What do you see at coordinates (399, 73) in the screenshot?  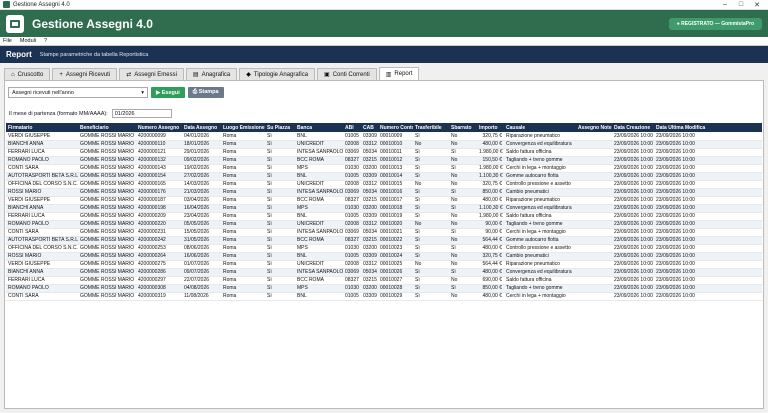 I see `tab-report: ▥ Report` at bounding box center [399, 73].